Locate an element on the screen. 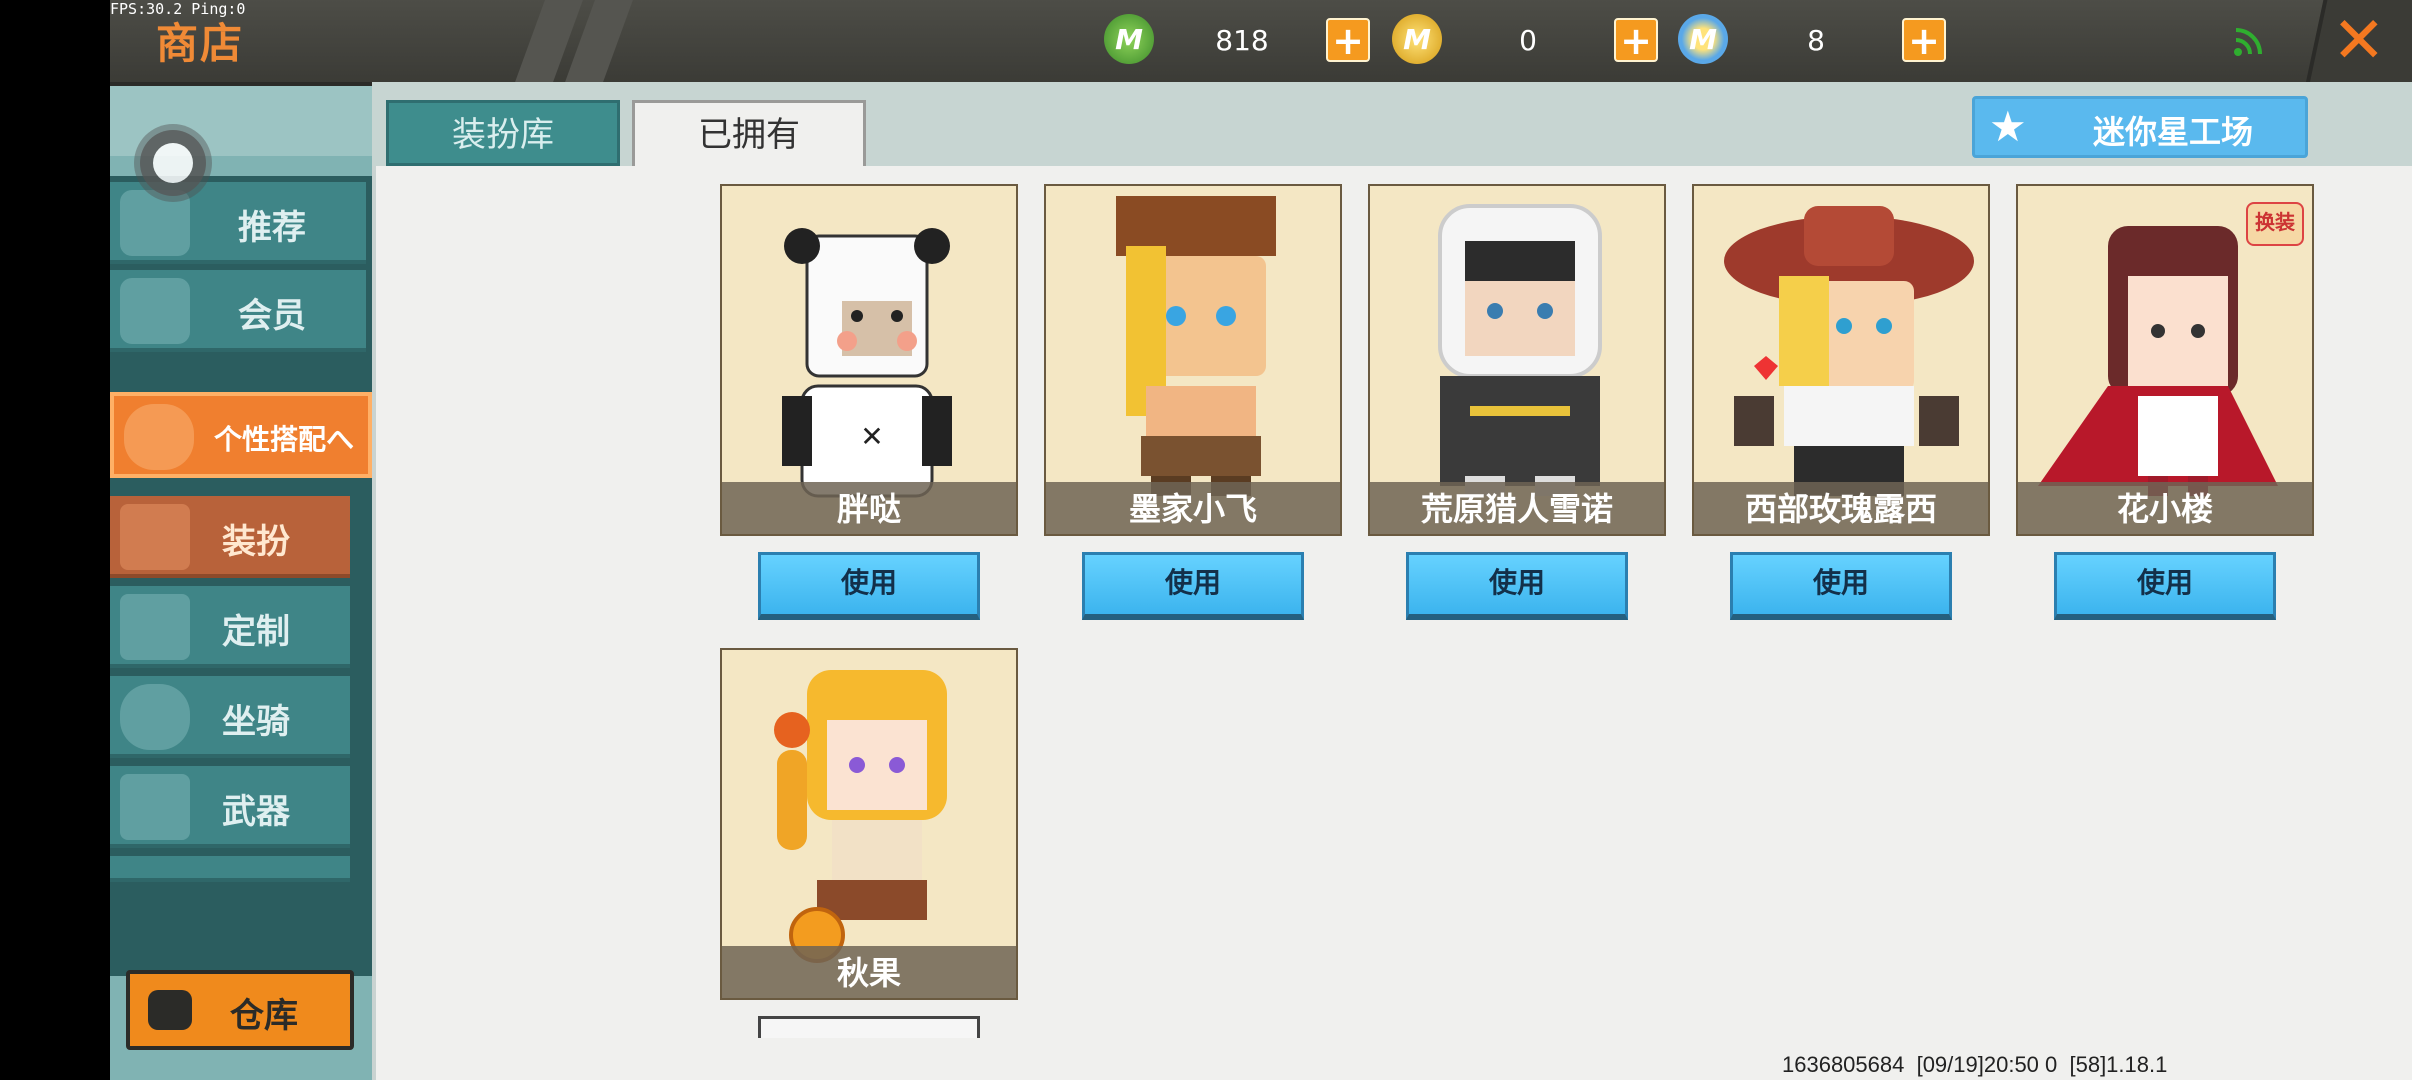 The image size is (2412, 1080). swap-outfit-badge: 换装 is located at coordinates (2275, 224).